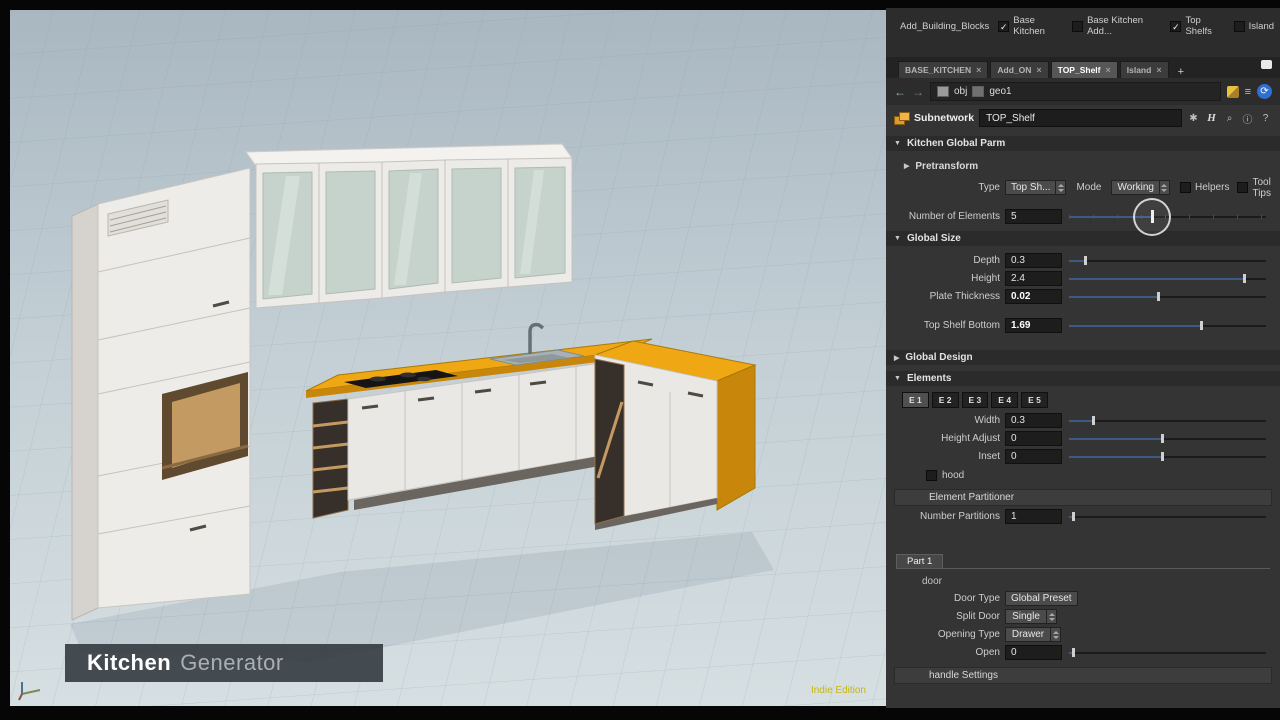  I want to click on part-tab-1: Part 1, so click(920, 561).